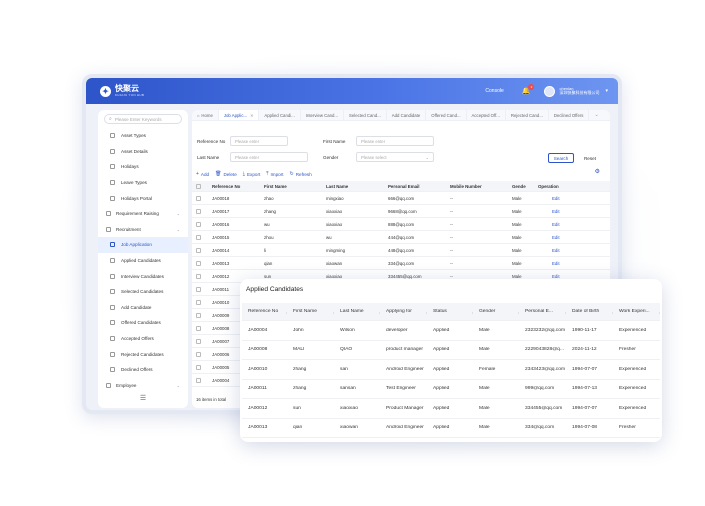 The image size is (705, 506). I want to click on sidebar-item-leave-types: Leave Types, so click(143, 183).